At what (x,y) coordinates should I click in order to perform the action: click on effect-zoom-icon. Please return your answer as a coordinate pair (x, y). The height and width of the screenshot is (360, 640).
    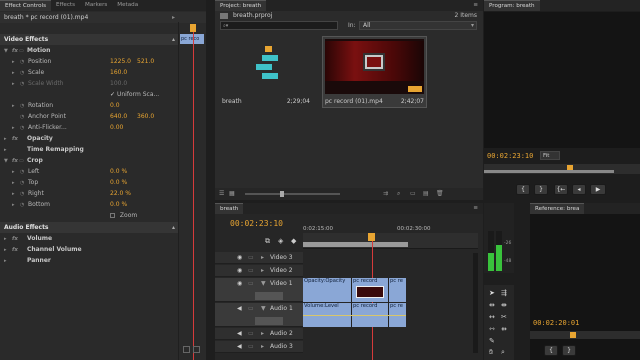
    Looking at the image, I should click on (186, 349).